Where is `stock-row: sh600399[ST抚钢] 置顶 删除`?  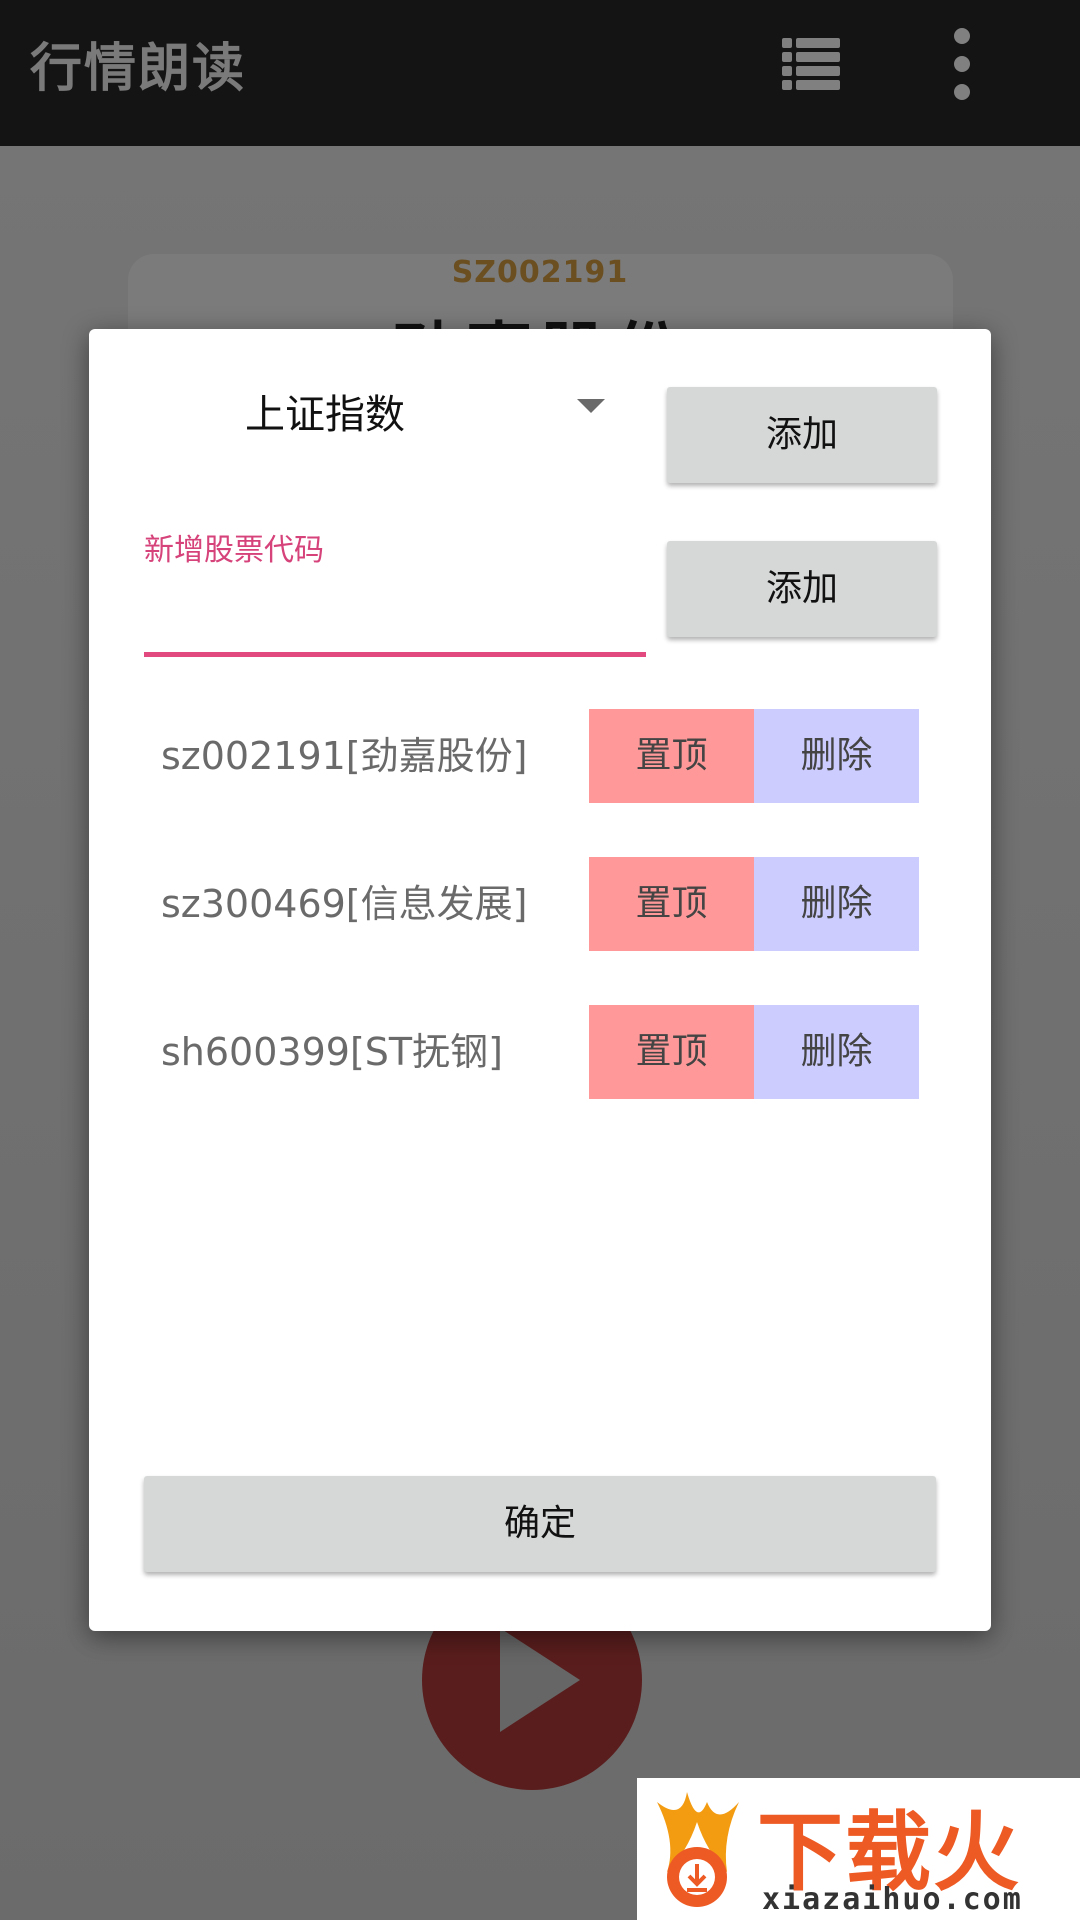
stock-row: sh600399[ST抚钢] 置顶 删除 is located at coordinates (540, 1052).